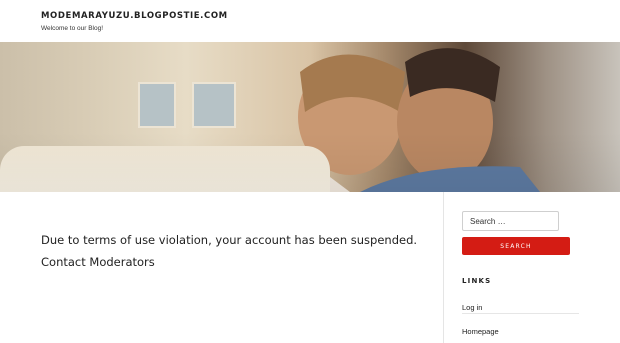  What do you see at coordinates (520, 301) in the screenshot?
I see `list-item: Log in` at bounding box center [520, 301].